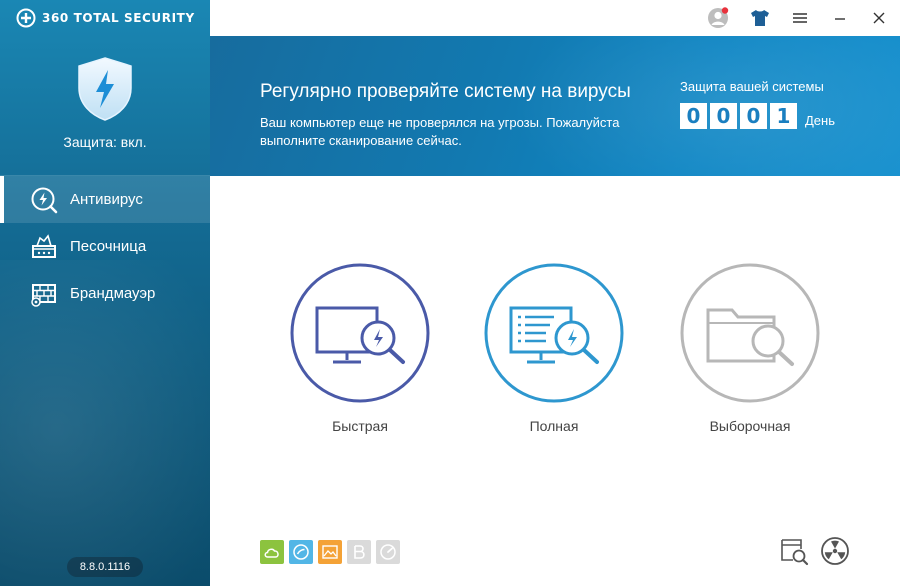 Image resolution: width=900 pixels, height=586 pixels. What do you see at coordinates (26, 18) in the screenshot?
I see `brand-logo-icon` at bounding box center [26, 18].